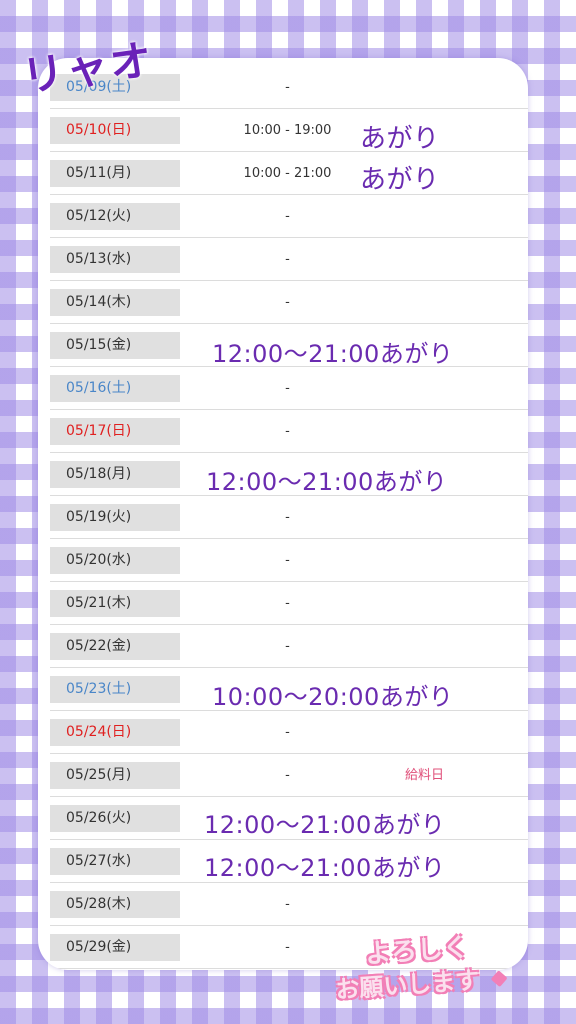  Describe the element at coordinates (115, 345) in the screenshot. I see `date-cell: 05/15(金)` at that location.